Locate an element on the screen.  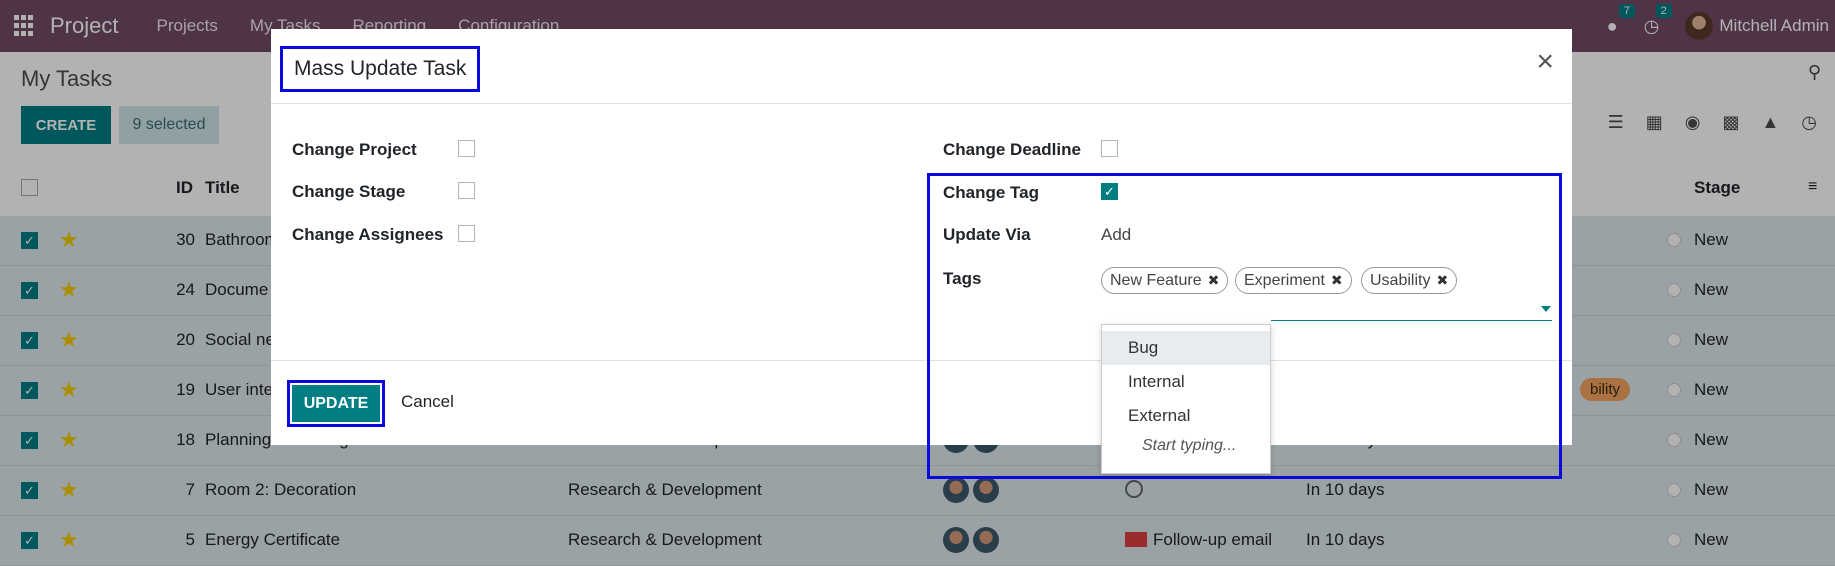
chevron-down-icon is located at coordinates (1546, 309).